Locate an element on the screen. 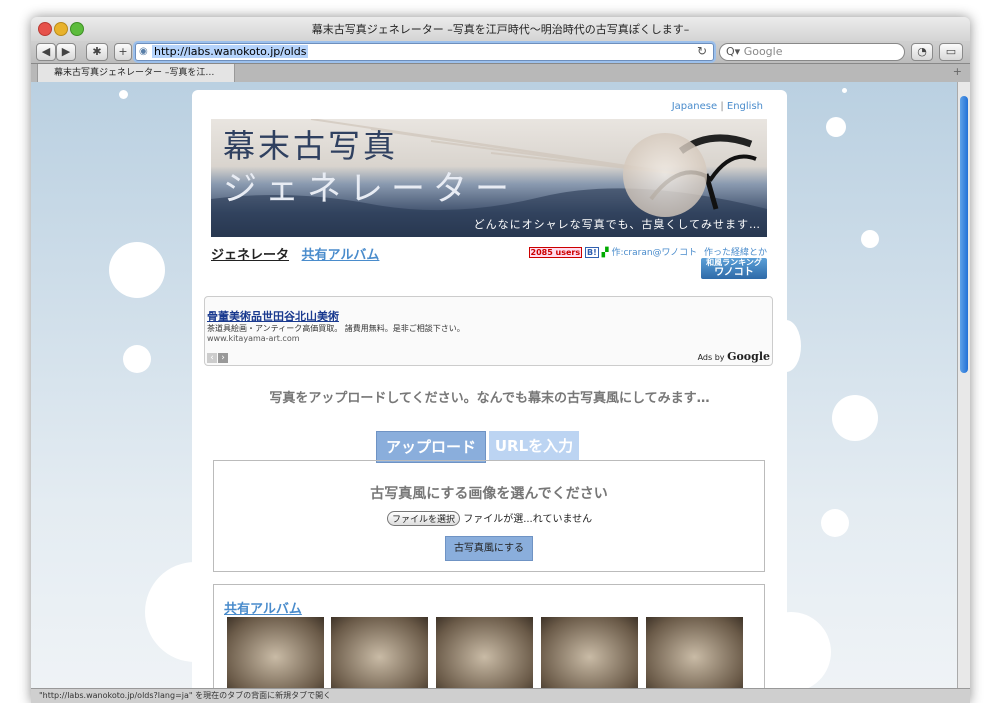 The image size is (1000, 703). search-input: Q▾ Google is located at coordinates (812, 52).